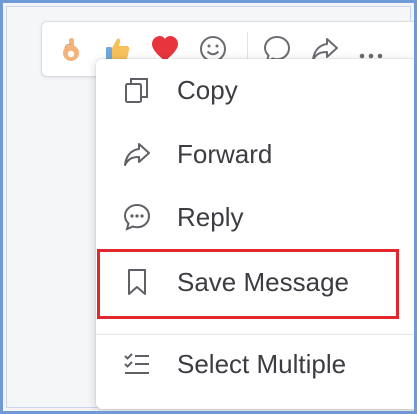  What do you see at coordinates (207, 90) in the screenshot?
I see `menu-item-label: Copy` at bounding box center [207, 90].